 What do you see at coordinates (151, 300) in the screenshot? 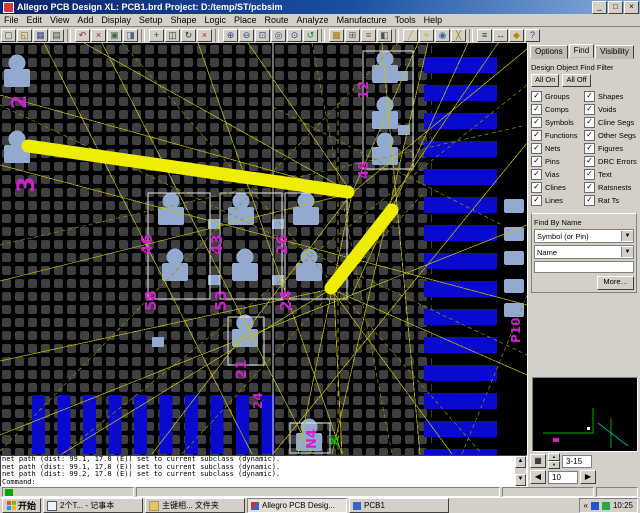
I see `net-label: 58` at bounding box center [151, 300].